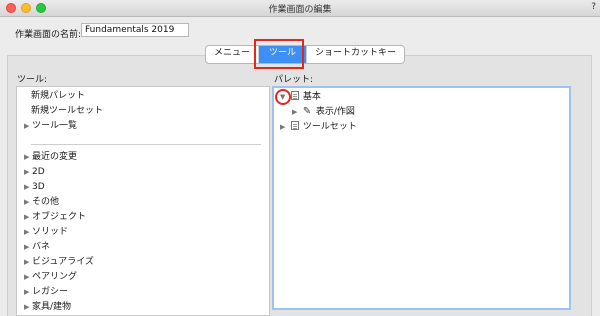  I want to click on palette-item-label: 基本, so click(311, 97).